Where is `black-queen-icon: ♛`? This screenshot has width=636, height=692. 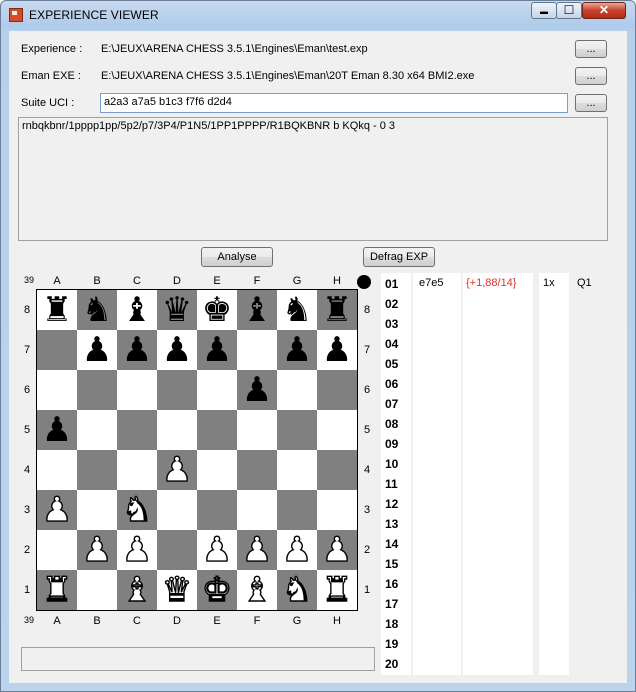
black-queen-icon: ♛ is located at coordinates (177, 310).